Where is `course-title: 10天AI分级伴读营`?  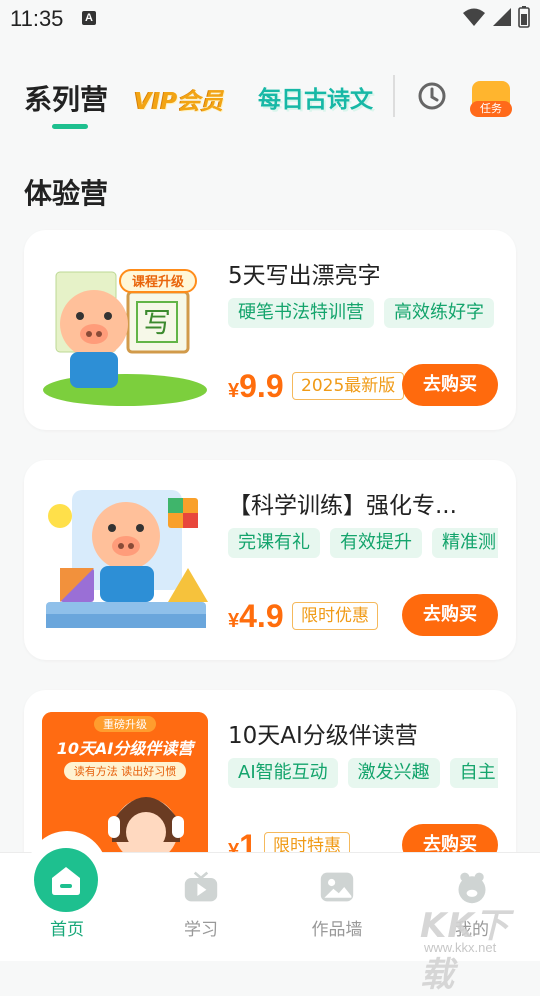 course-title: 10天AI分级伴读营 is located at coordinates (323, 736).